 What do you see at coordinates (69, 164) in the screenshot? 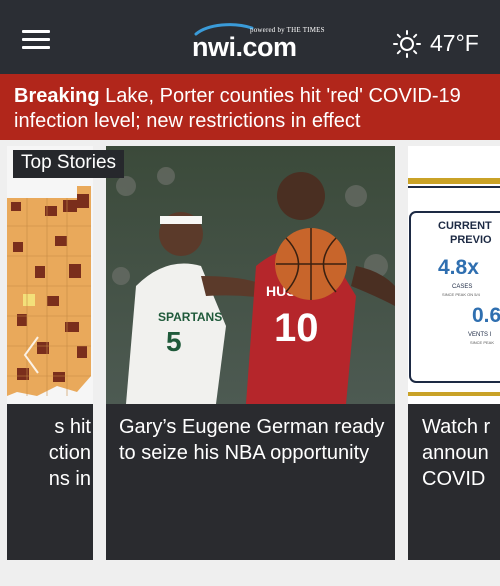
I see `top-stories-label: Top Stories` at bounding box center [69, 164].